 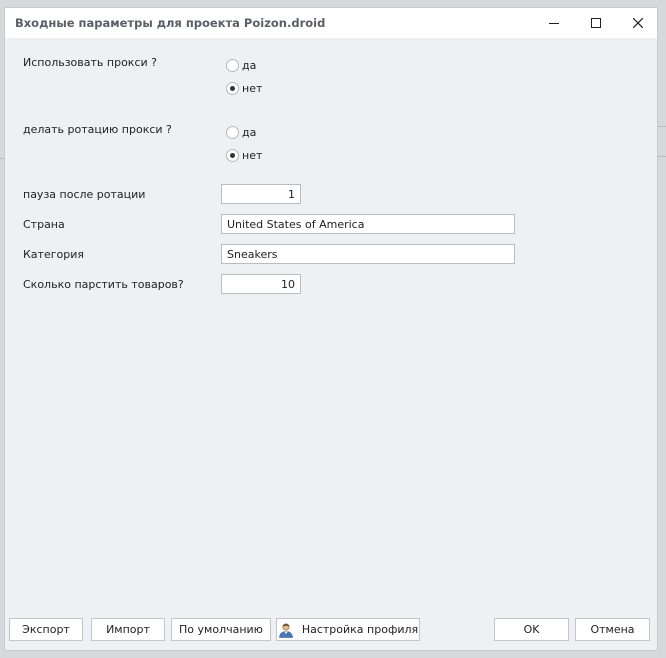 I want to click on maximize-button, so click(x=596, y=23).